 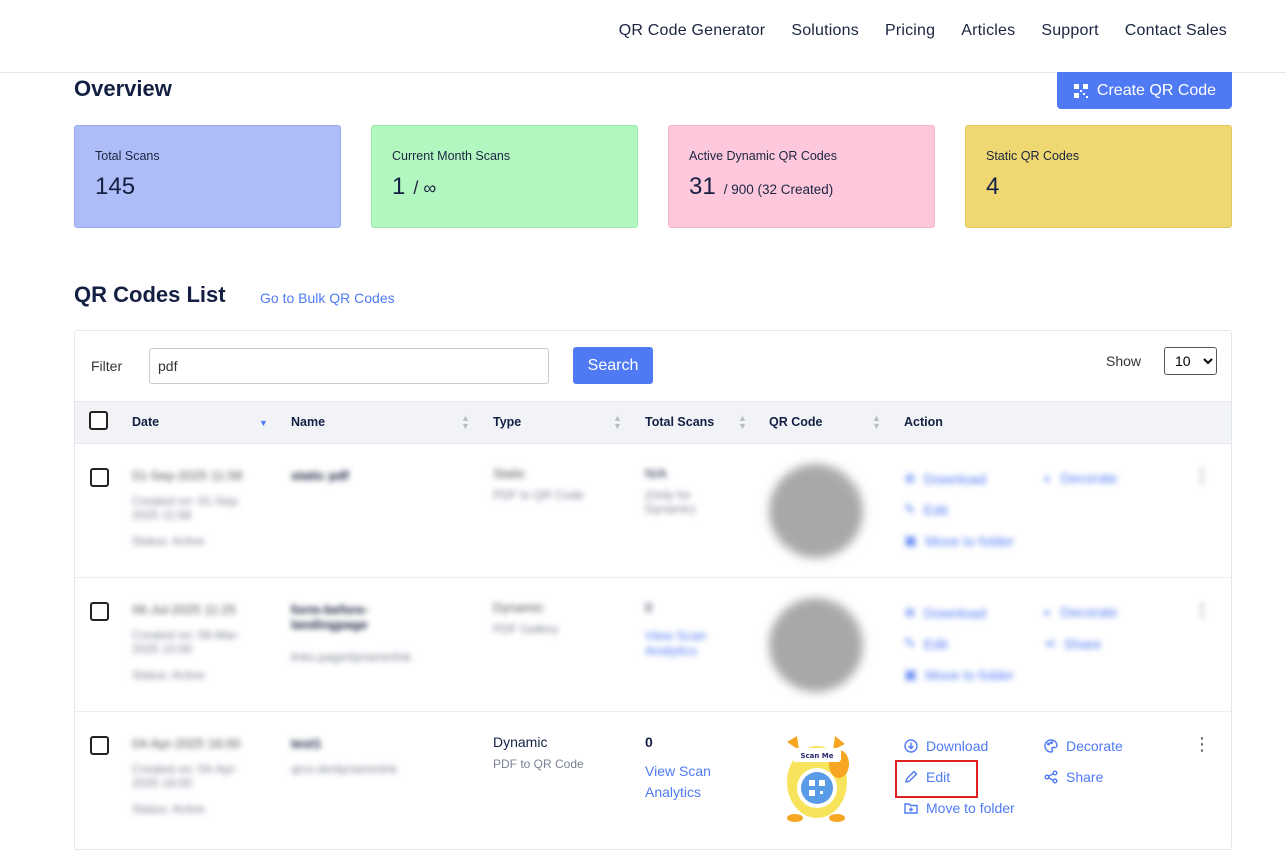 What do you see at coordinates (935, 509) in the screenshot?
I see `edit-label: Edit` at bounding box center [935, 509].